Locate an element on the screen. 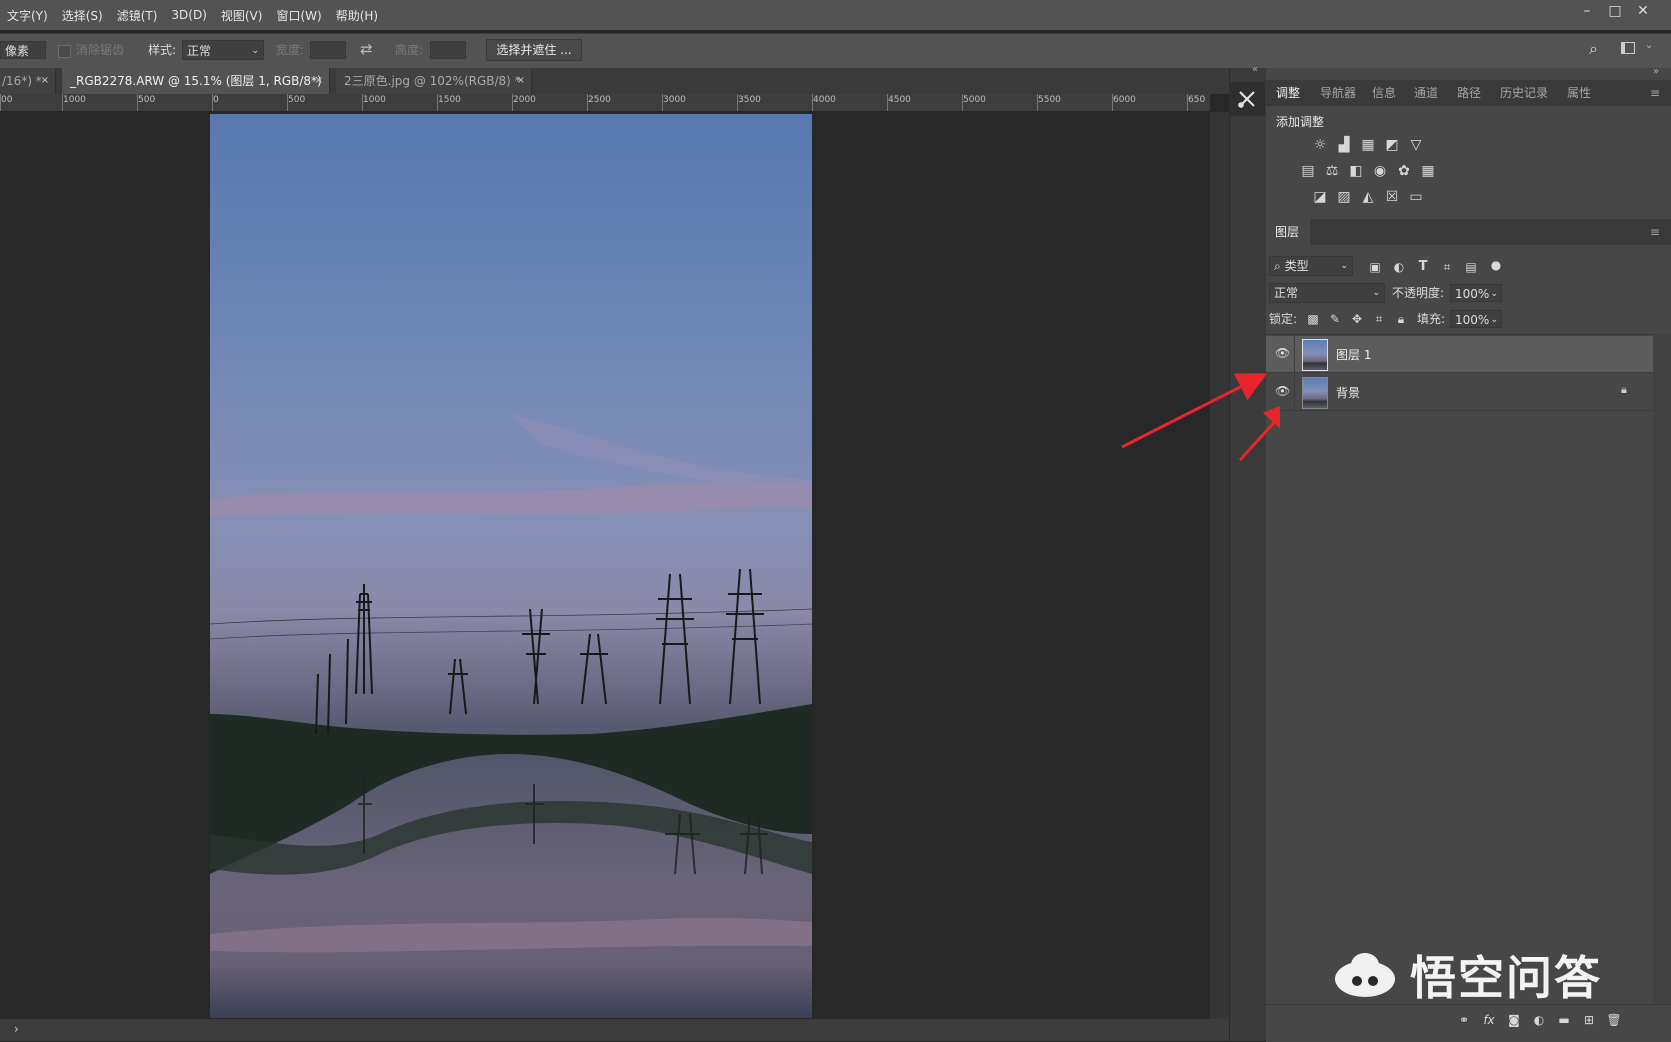  tab-channels: 通道 is located at coordinates (1426, 93).